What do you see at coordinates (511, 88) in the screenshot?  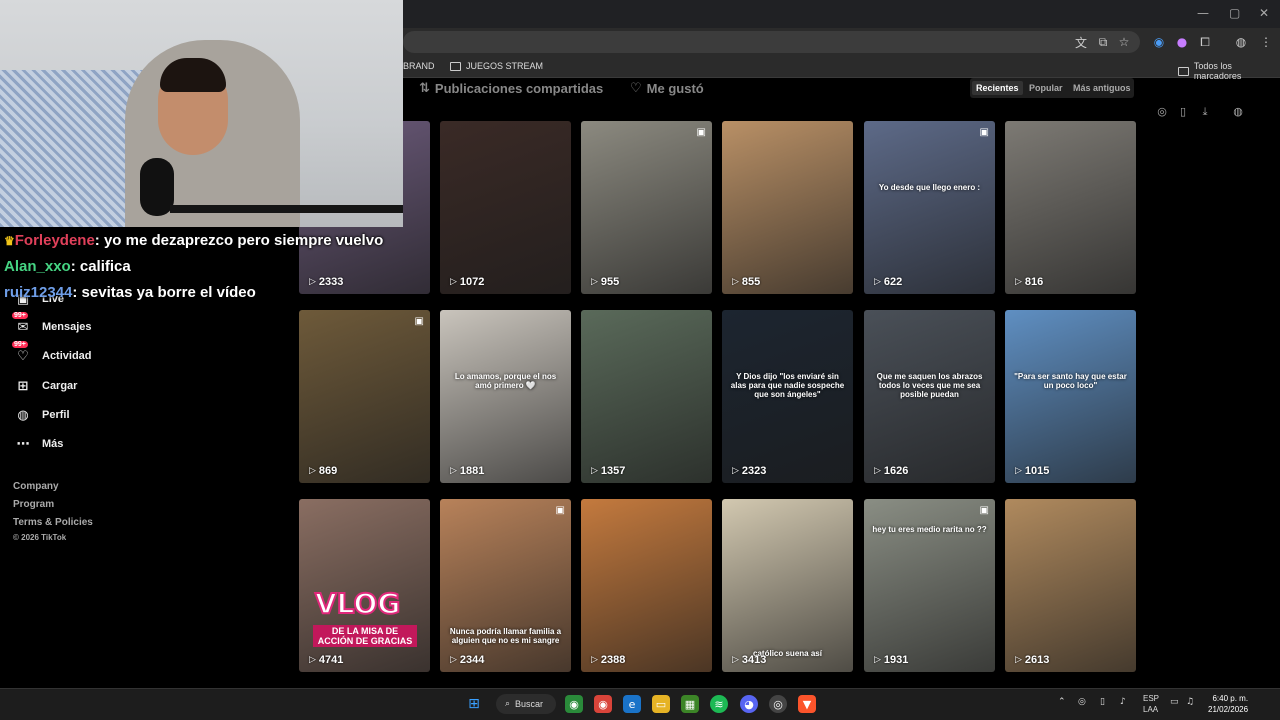 I see `tab-shared-posts: ⇅ Publicaciones compartidas` at bounding box center [511, 88].